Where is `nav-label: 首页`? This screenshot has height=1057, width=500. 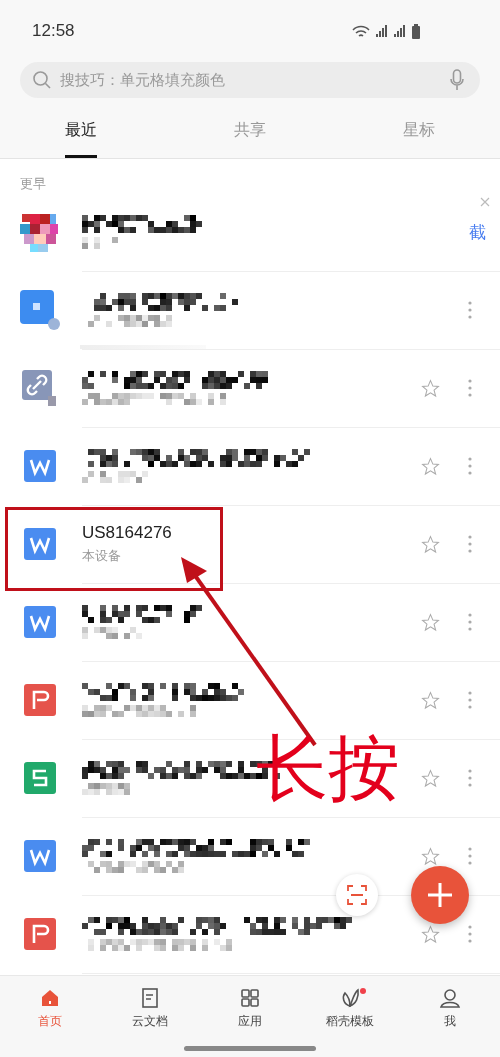 nav-label: 首页 is located at coordinates (50, 1021).